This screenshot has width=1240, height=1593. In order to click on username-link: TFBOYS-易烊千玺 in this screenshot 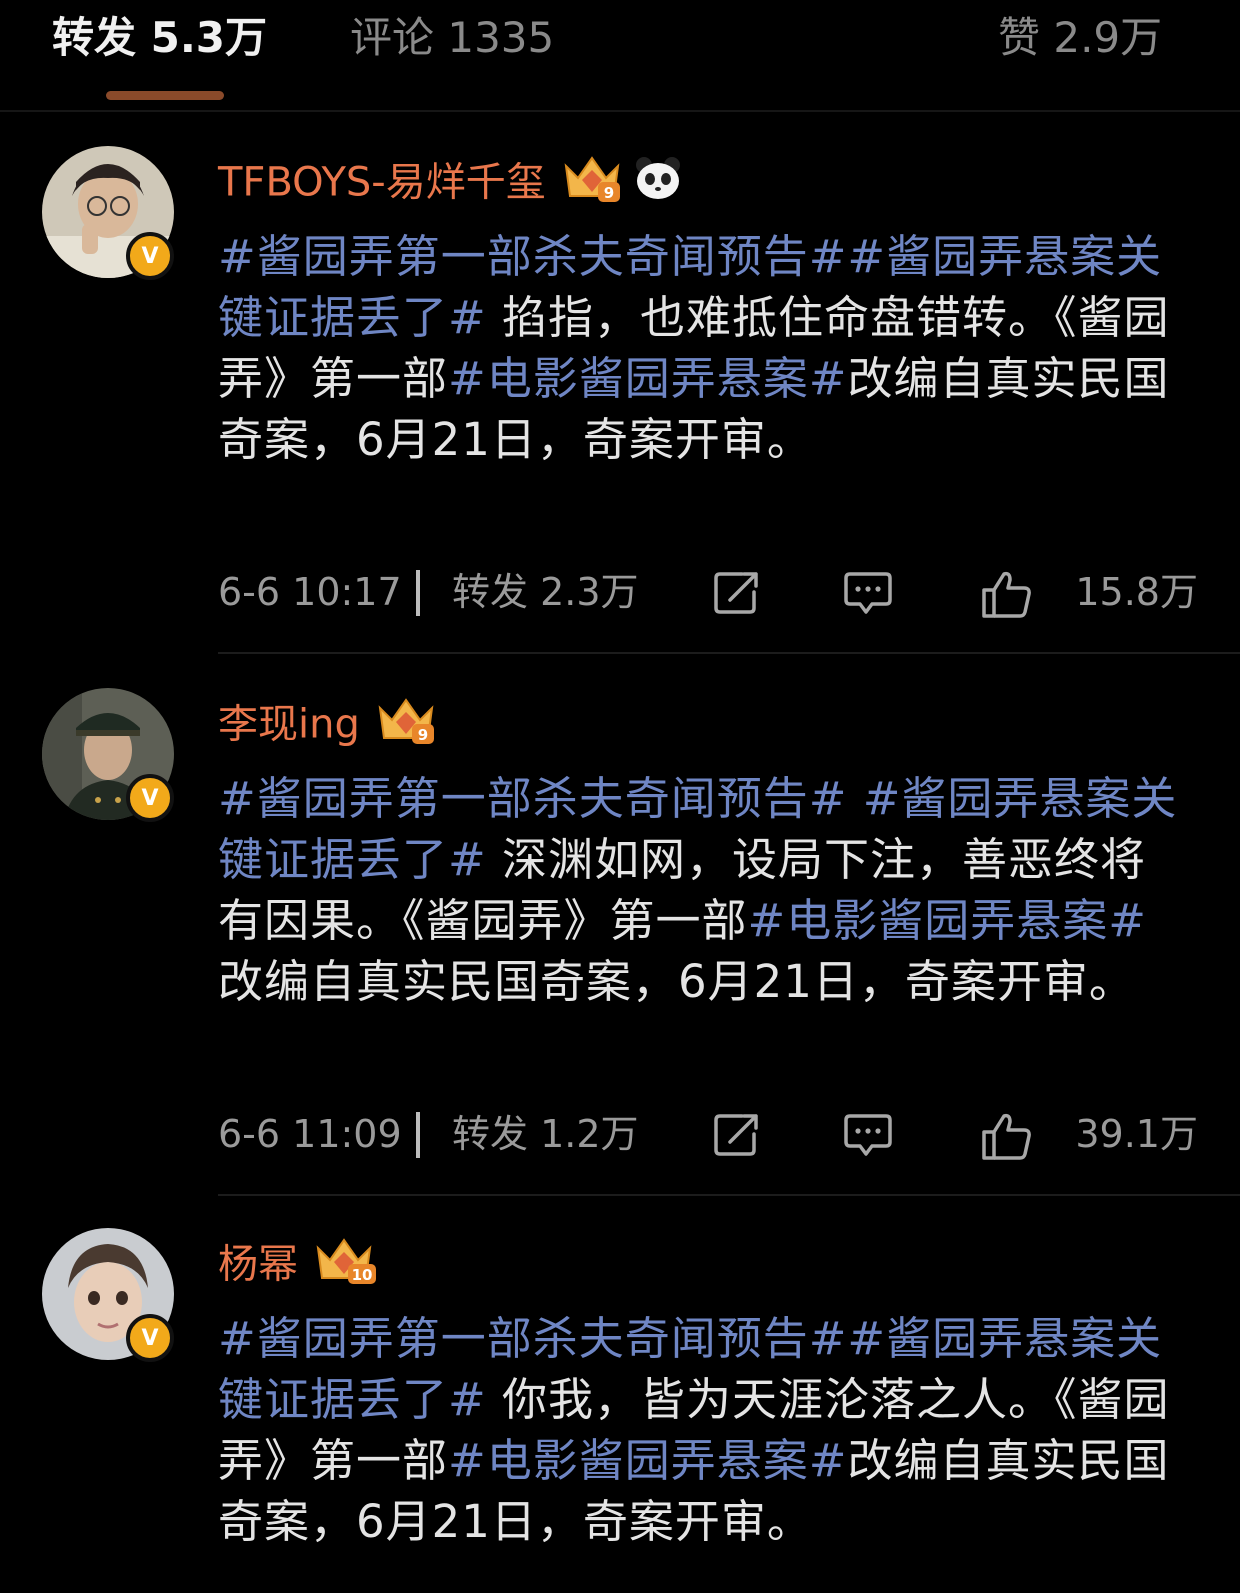, I will do `click(382, 183)`.